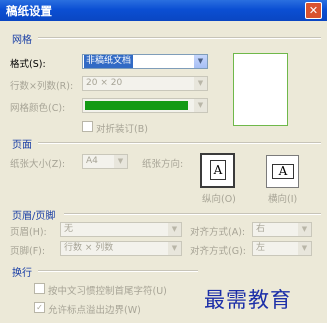 Image resolution: width=327 pixels, height=323 pixels. I want to click on fold-checkbox, so click(87, 126).